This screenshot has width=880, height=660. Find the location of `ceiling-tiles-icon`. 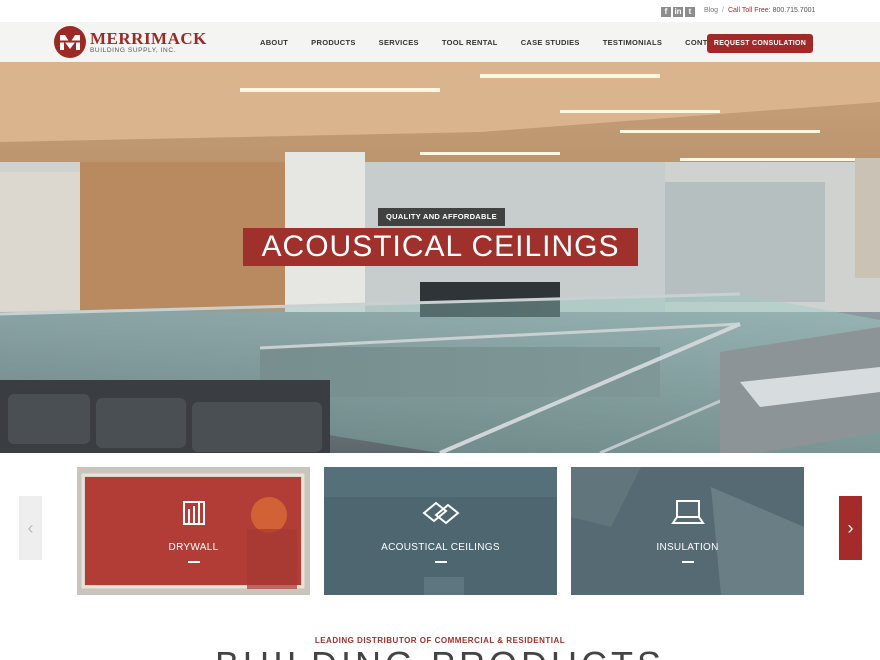

ceiling-tiles-icon is located at coordinates (440, 513).